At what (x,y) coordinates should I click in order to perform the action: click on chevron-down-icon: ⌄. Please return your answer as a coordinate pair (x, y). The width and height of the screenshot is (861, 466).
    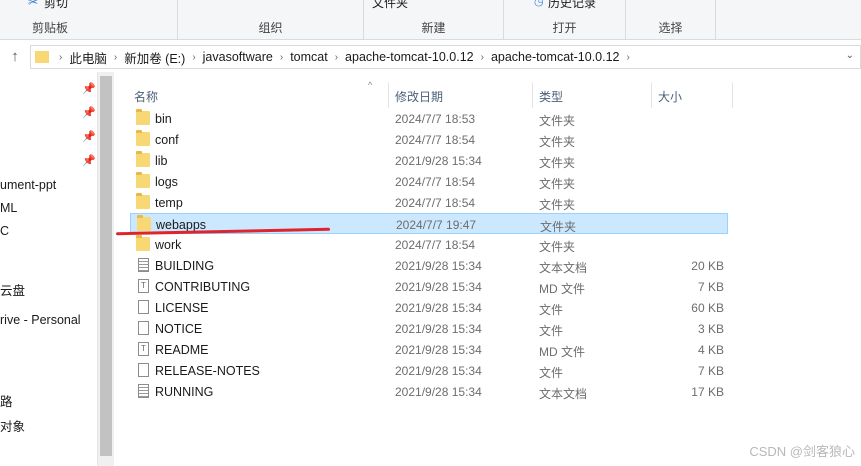
    Looking at the image, I should click on (850, 55).